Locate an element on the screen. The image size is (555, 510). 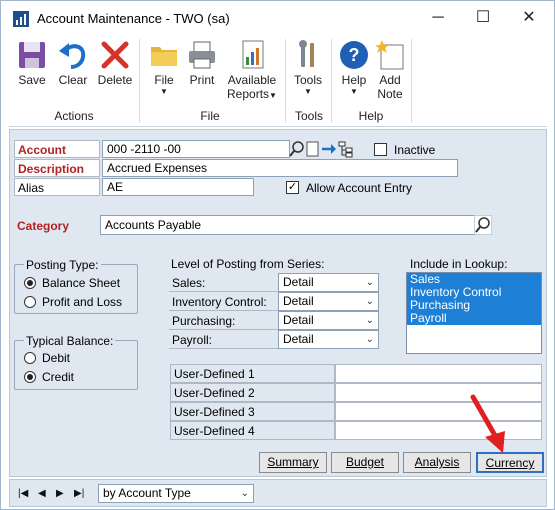
payroll-posting-value: Detail is located at coordinates (298, 339).